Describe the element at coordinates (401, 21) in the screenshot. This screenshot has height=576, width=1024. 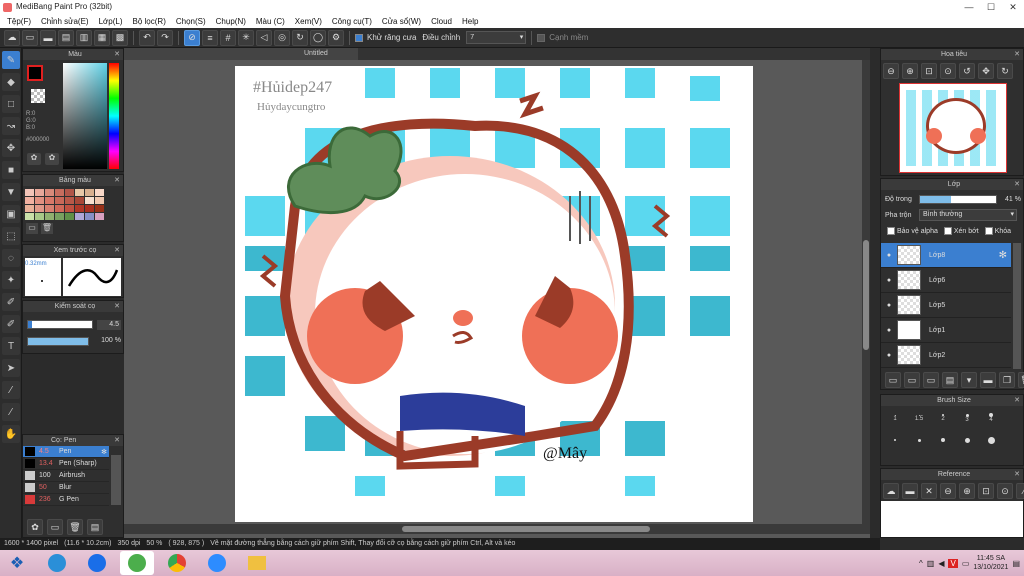
I see `menu-window: Cửa sổ(W)` at that location.